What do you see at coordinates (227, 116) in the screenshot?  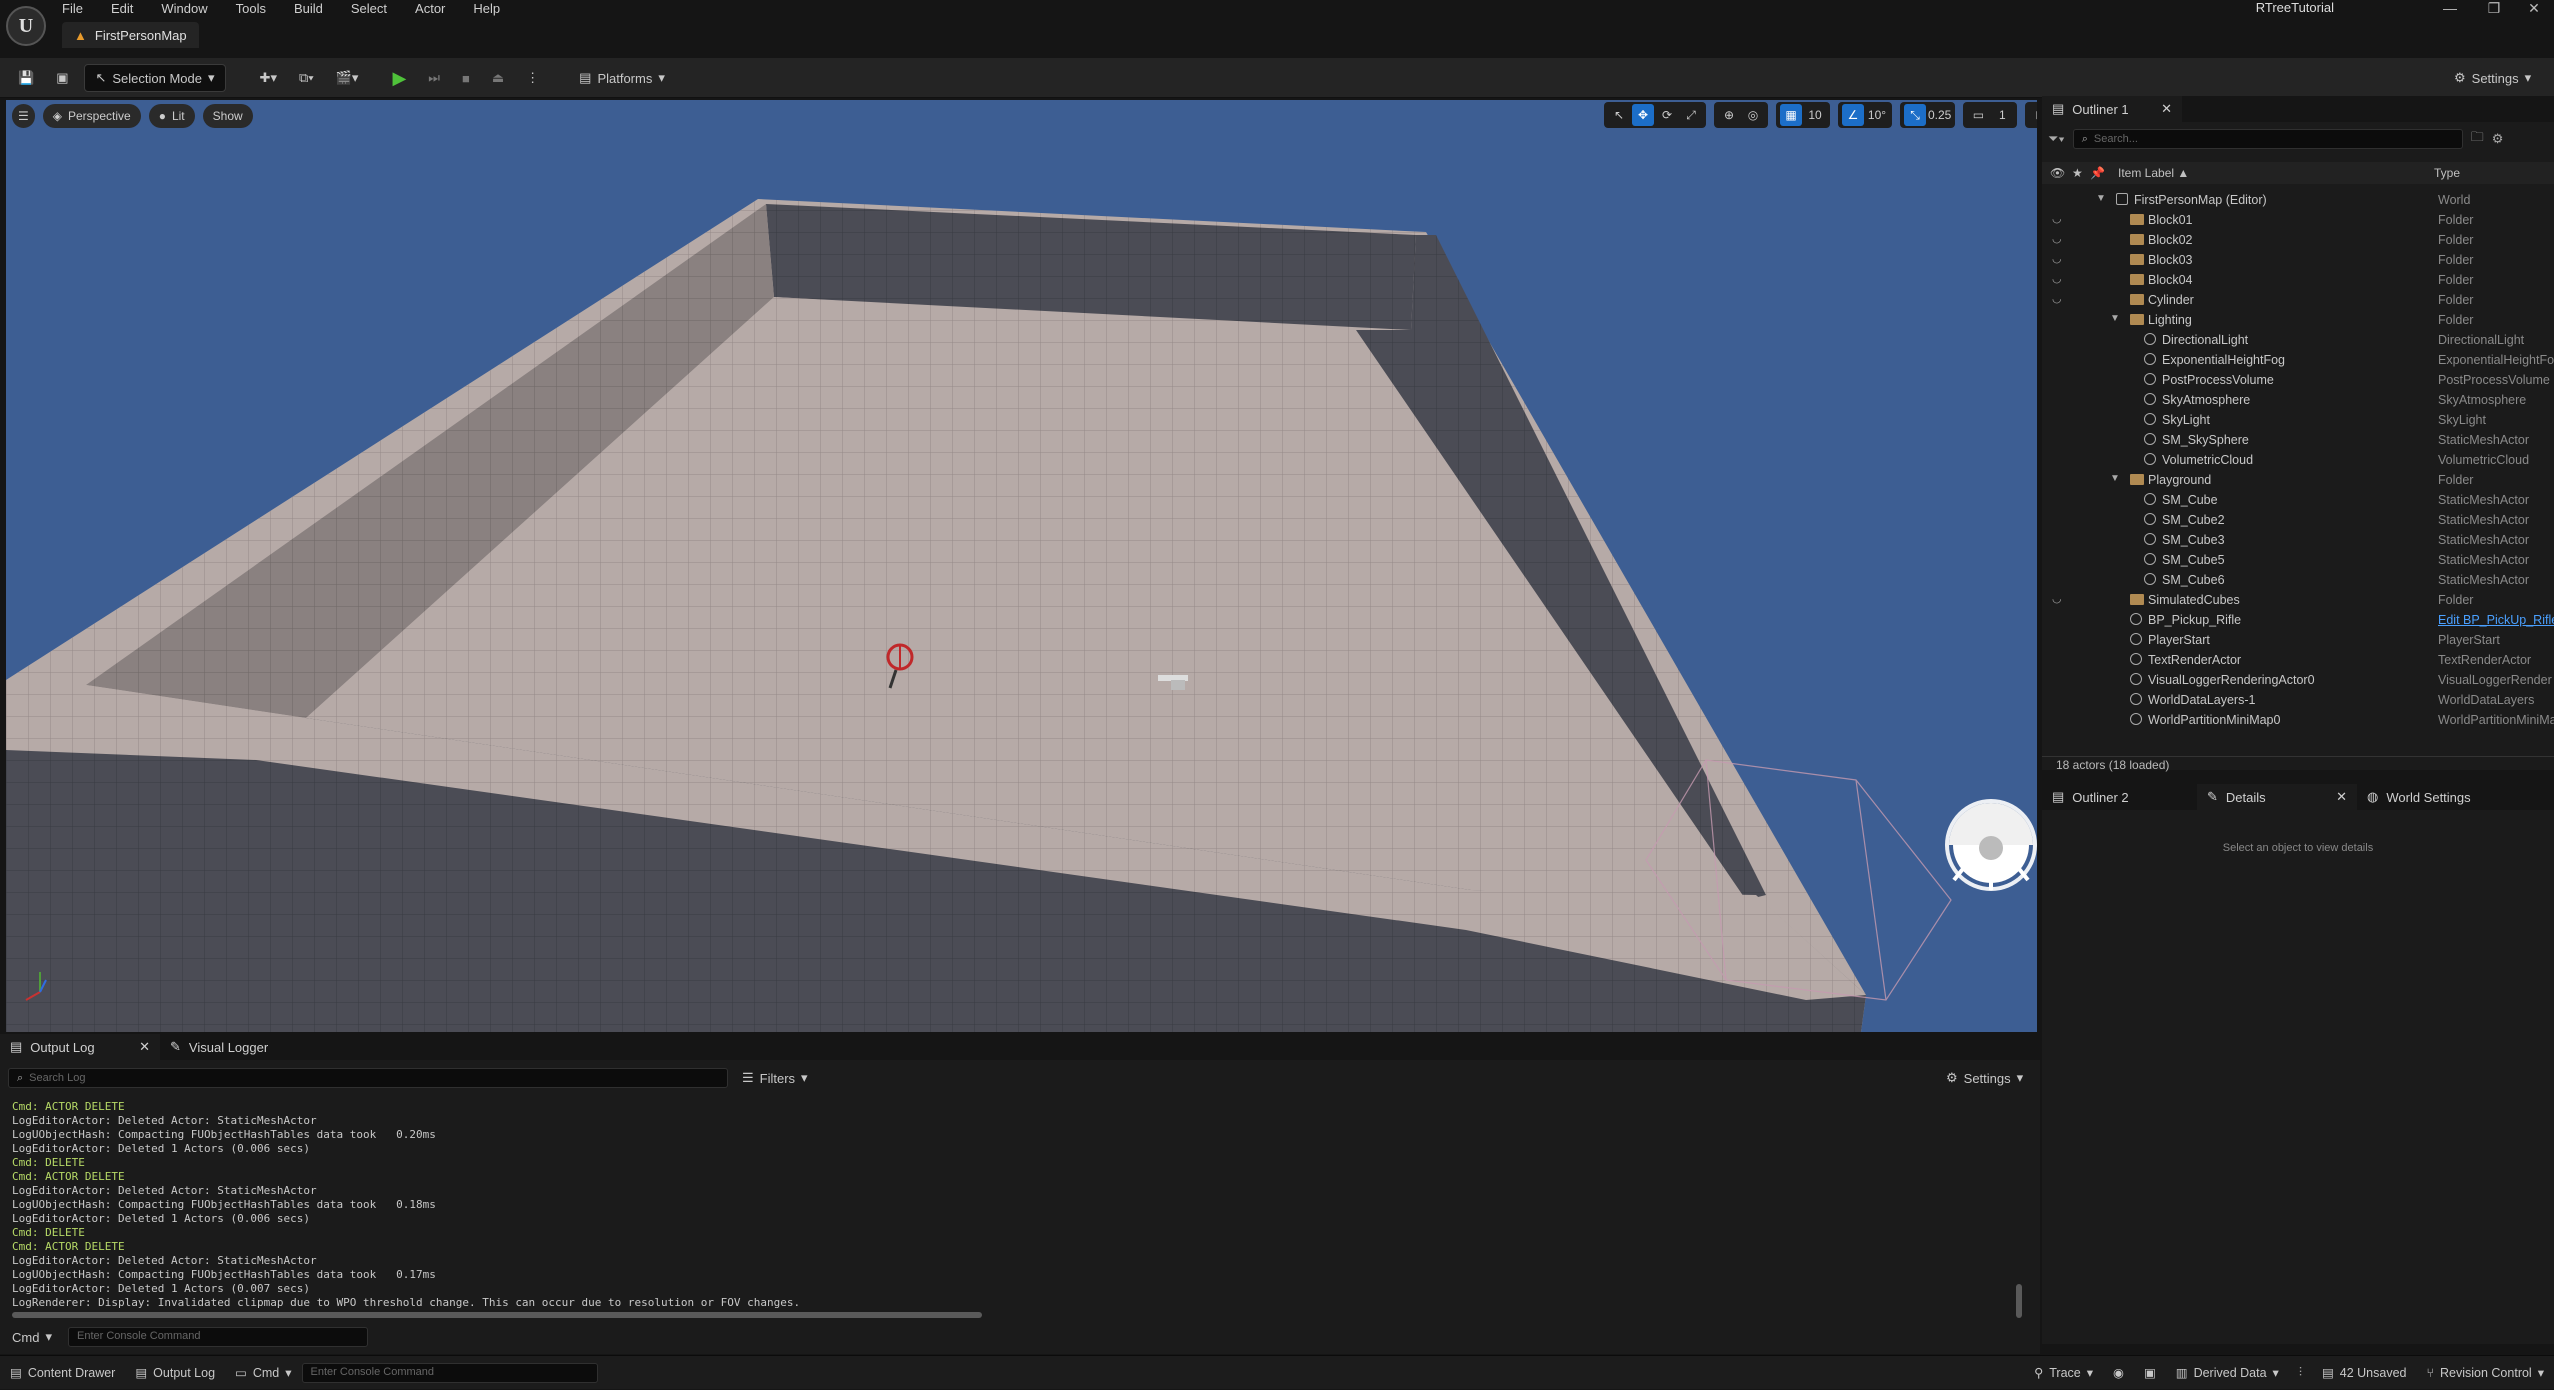 I see `show-button: Show` at bounding box center [227, 116].